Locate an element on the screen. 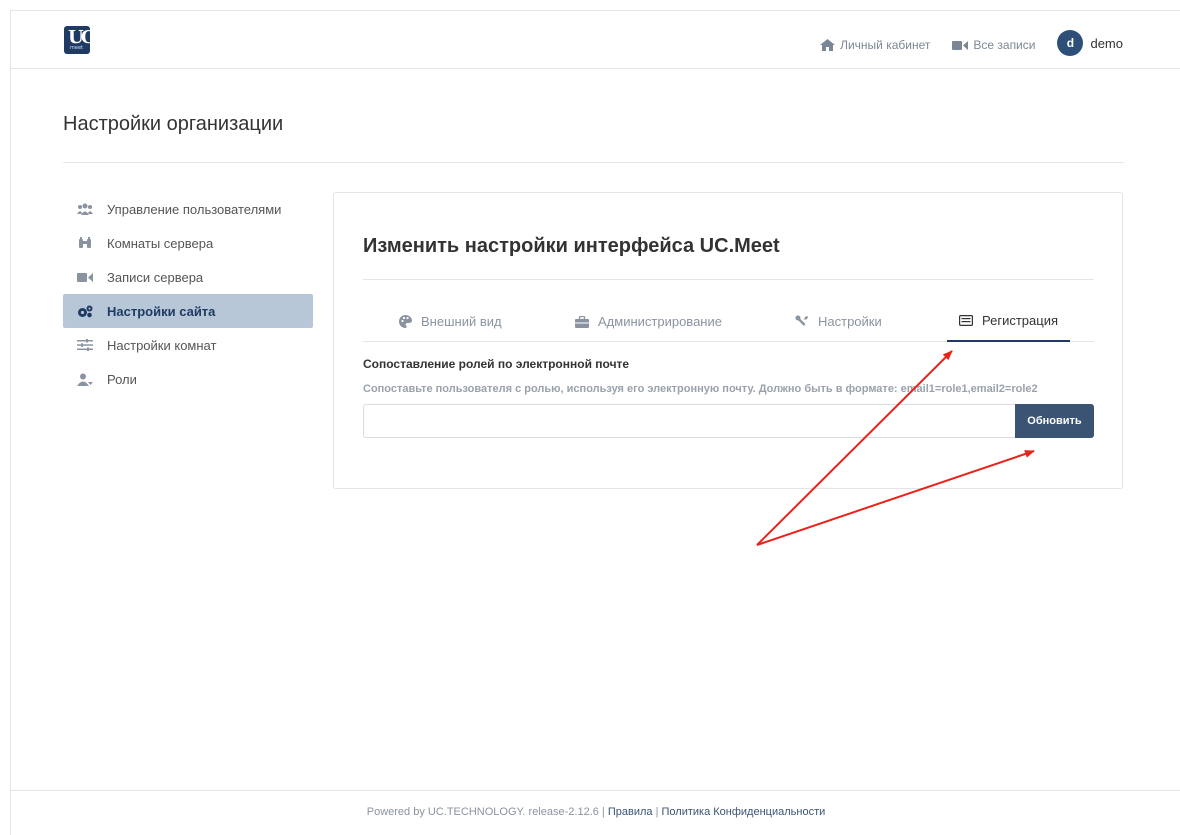  footer-privacy-link: Политика Конфиденциальности is located at coordinates (744, 812).